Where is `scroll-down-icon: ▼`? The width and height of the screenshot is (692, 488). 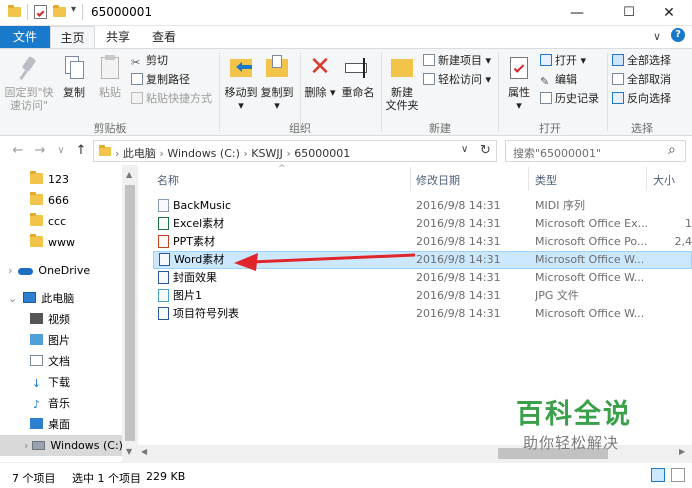
scroll-down-icon: ▼ is located at coordinates (129, 451).